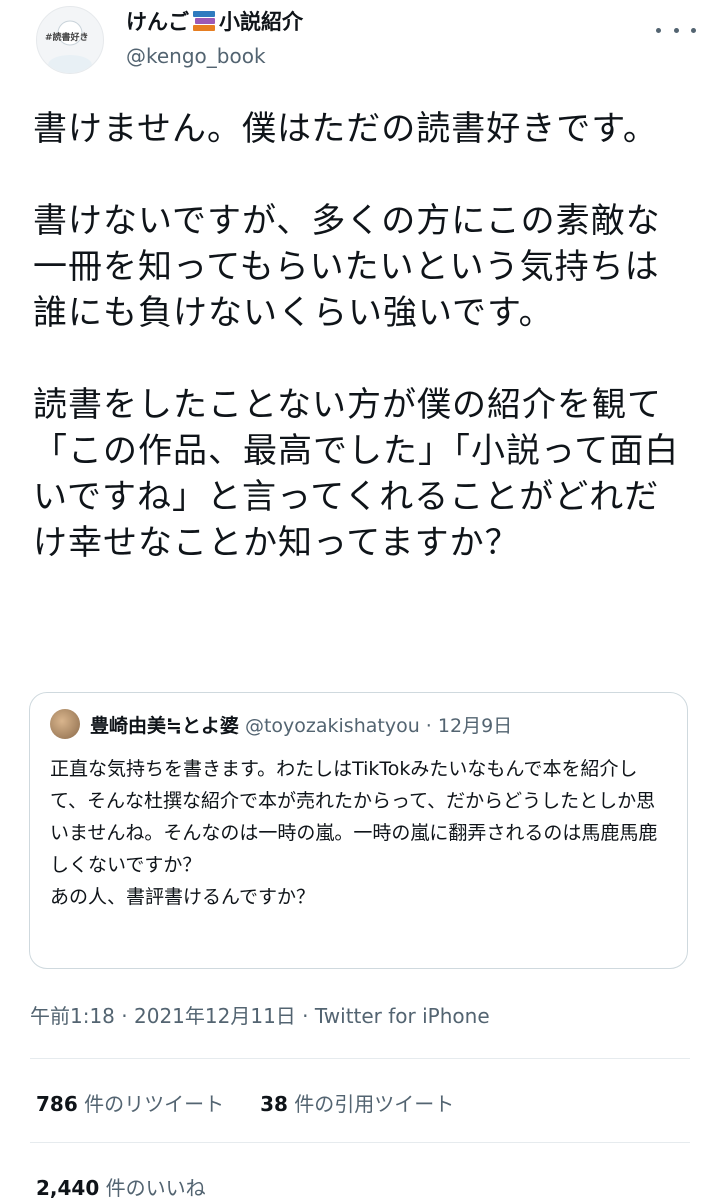 The image size is (716, 1201). I want to click on quoted-display-name: 豊崎由美≒とよ婆, so click(164, 726).